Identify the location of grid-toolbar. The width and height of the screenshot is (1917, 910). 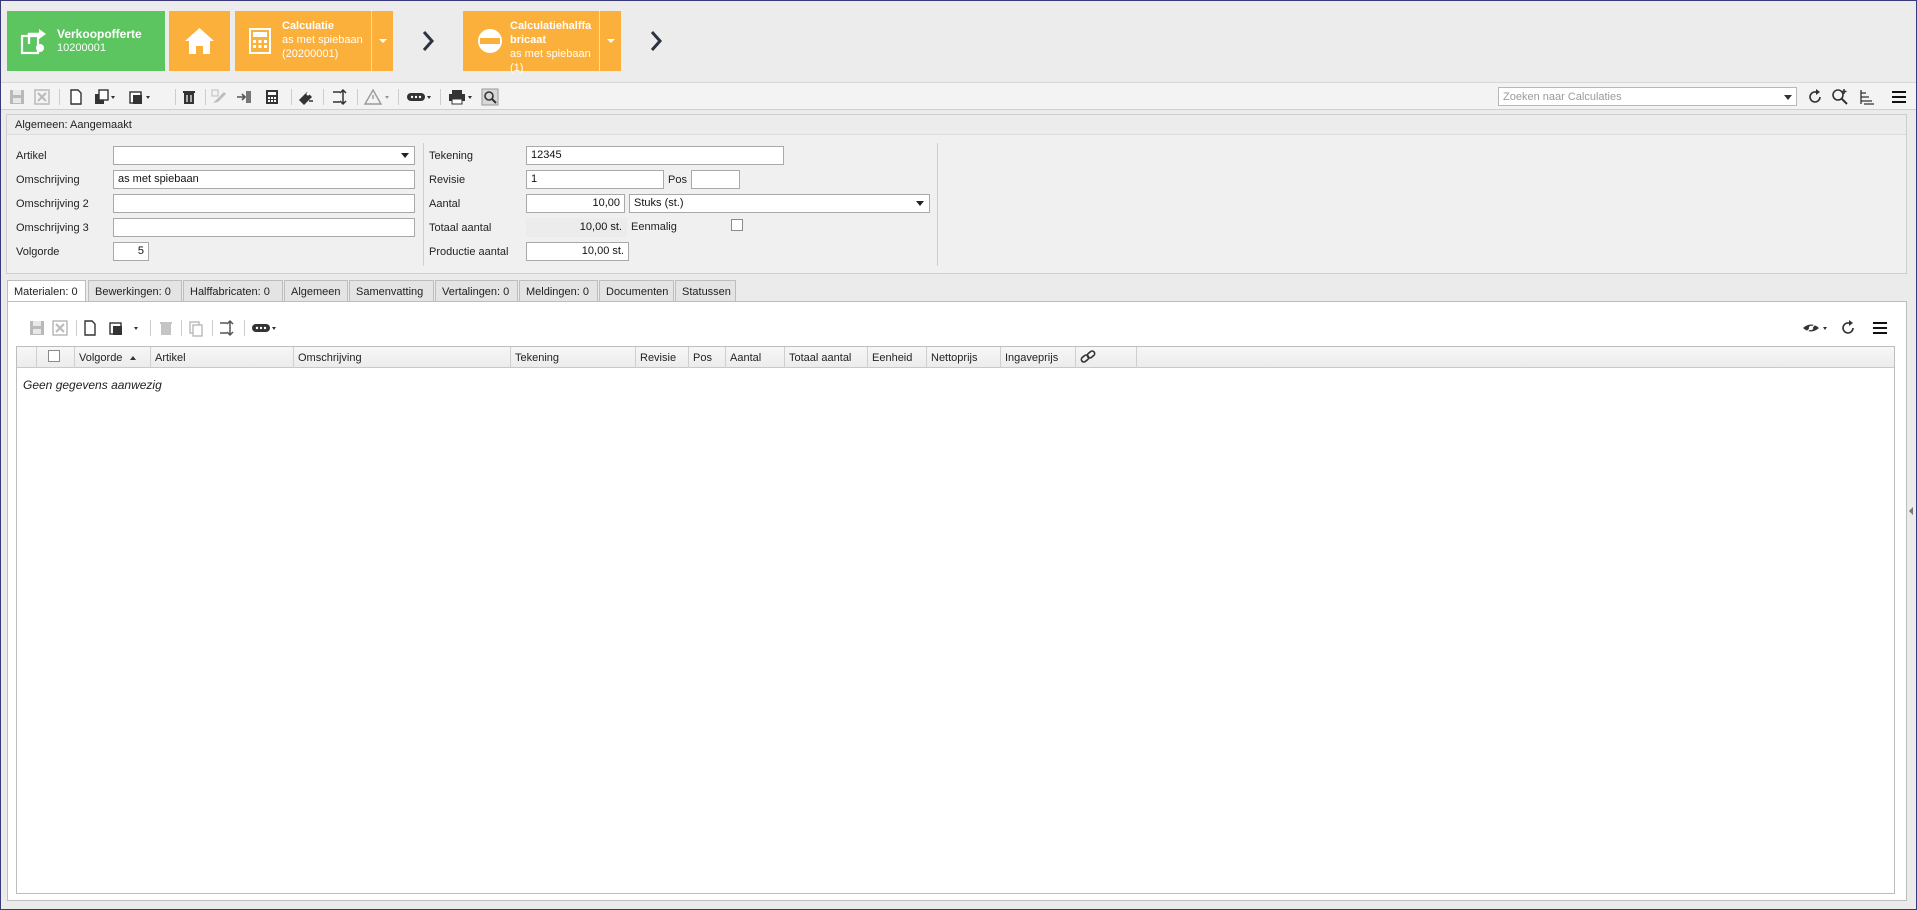
(958, 327).